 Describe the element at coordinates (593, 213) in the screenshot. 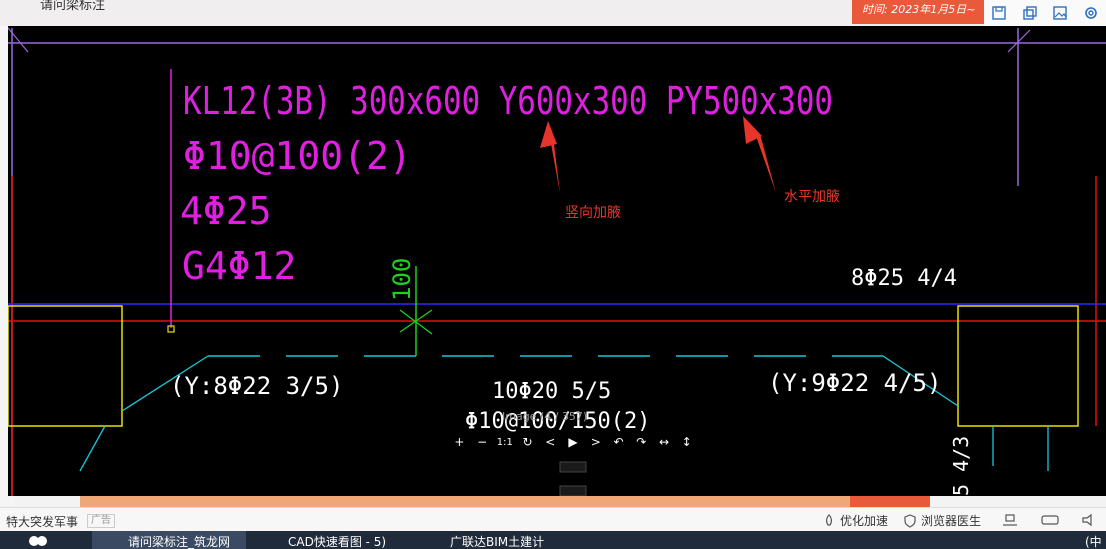

I see `annotation-vertical: 竖向加腋` at that location.